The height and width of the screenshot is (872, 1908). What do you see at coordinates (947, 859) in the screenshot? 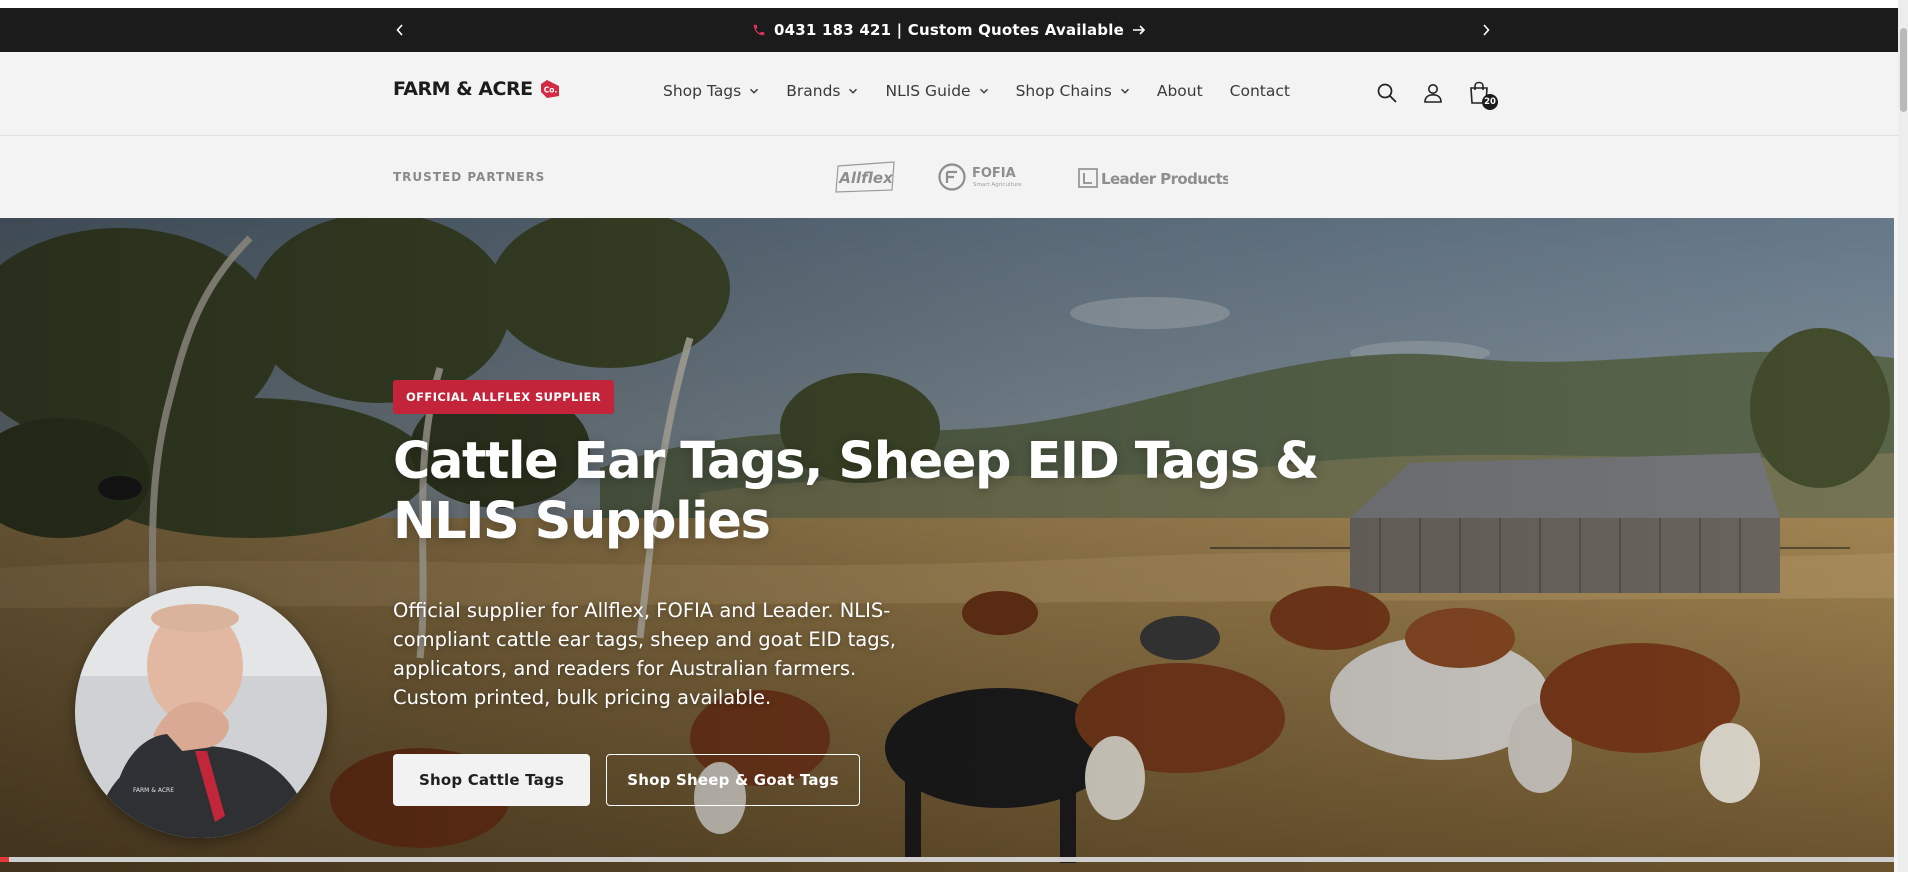
I see `slideshow-progress-bar` at bounding box center [947, 859].